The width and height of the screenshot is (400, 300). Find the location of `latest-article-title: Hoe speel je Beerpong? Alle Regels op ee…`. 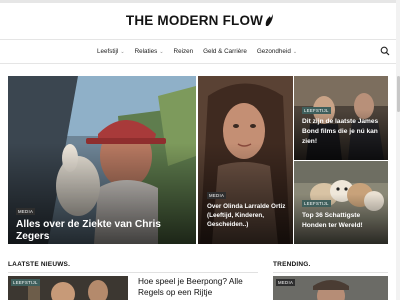

latest-article-title: Hoe speel je Beerpong? Alle Regels op ee… is located at coordinates (198, 287).